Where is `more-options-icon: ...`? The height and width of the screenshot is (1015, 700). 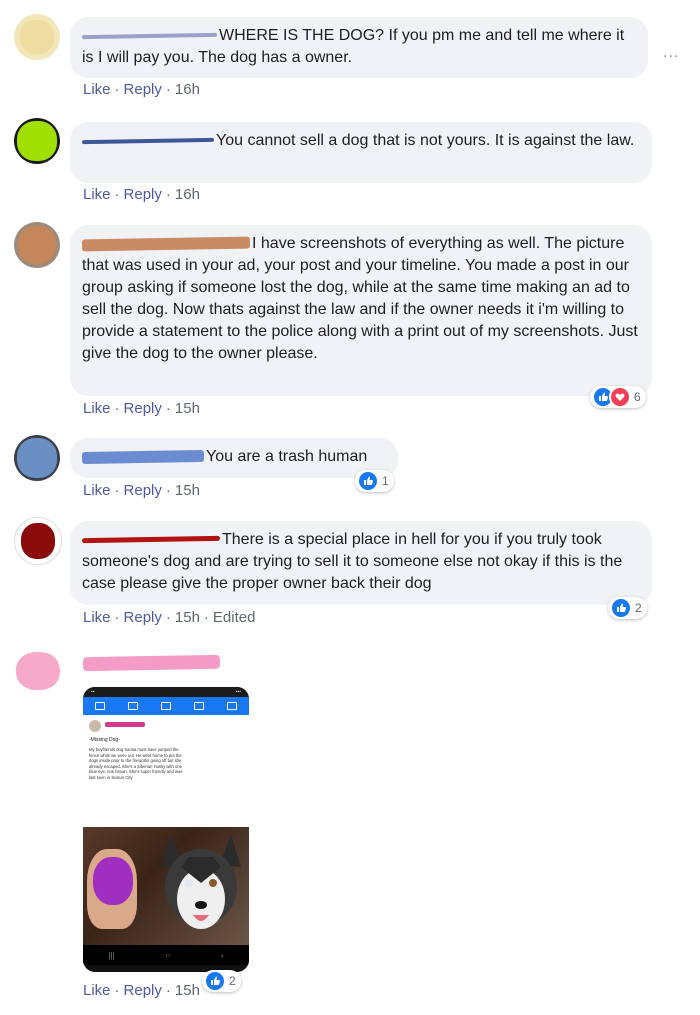 more-options-icon: ... is located at coordinates (671, 53).